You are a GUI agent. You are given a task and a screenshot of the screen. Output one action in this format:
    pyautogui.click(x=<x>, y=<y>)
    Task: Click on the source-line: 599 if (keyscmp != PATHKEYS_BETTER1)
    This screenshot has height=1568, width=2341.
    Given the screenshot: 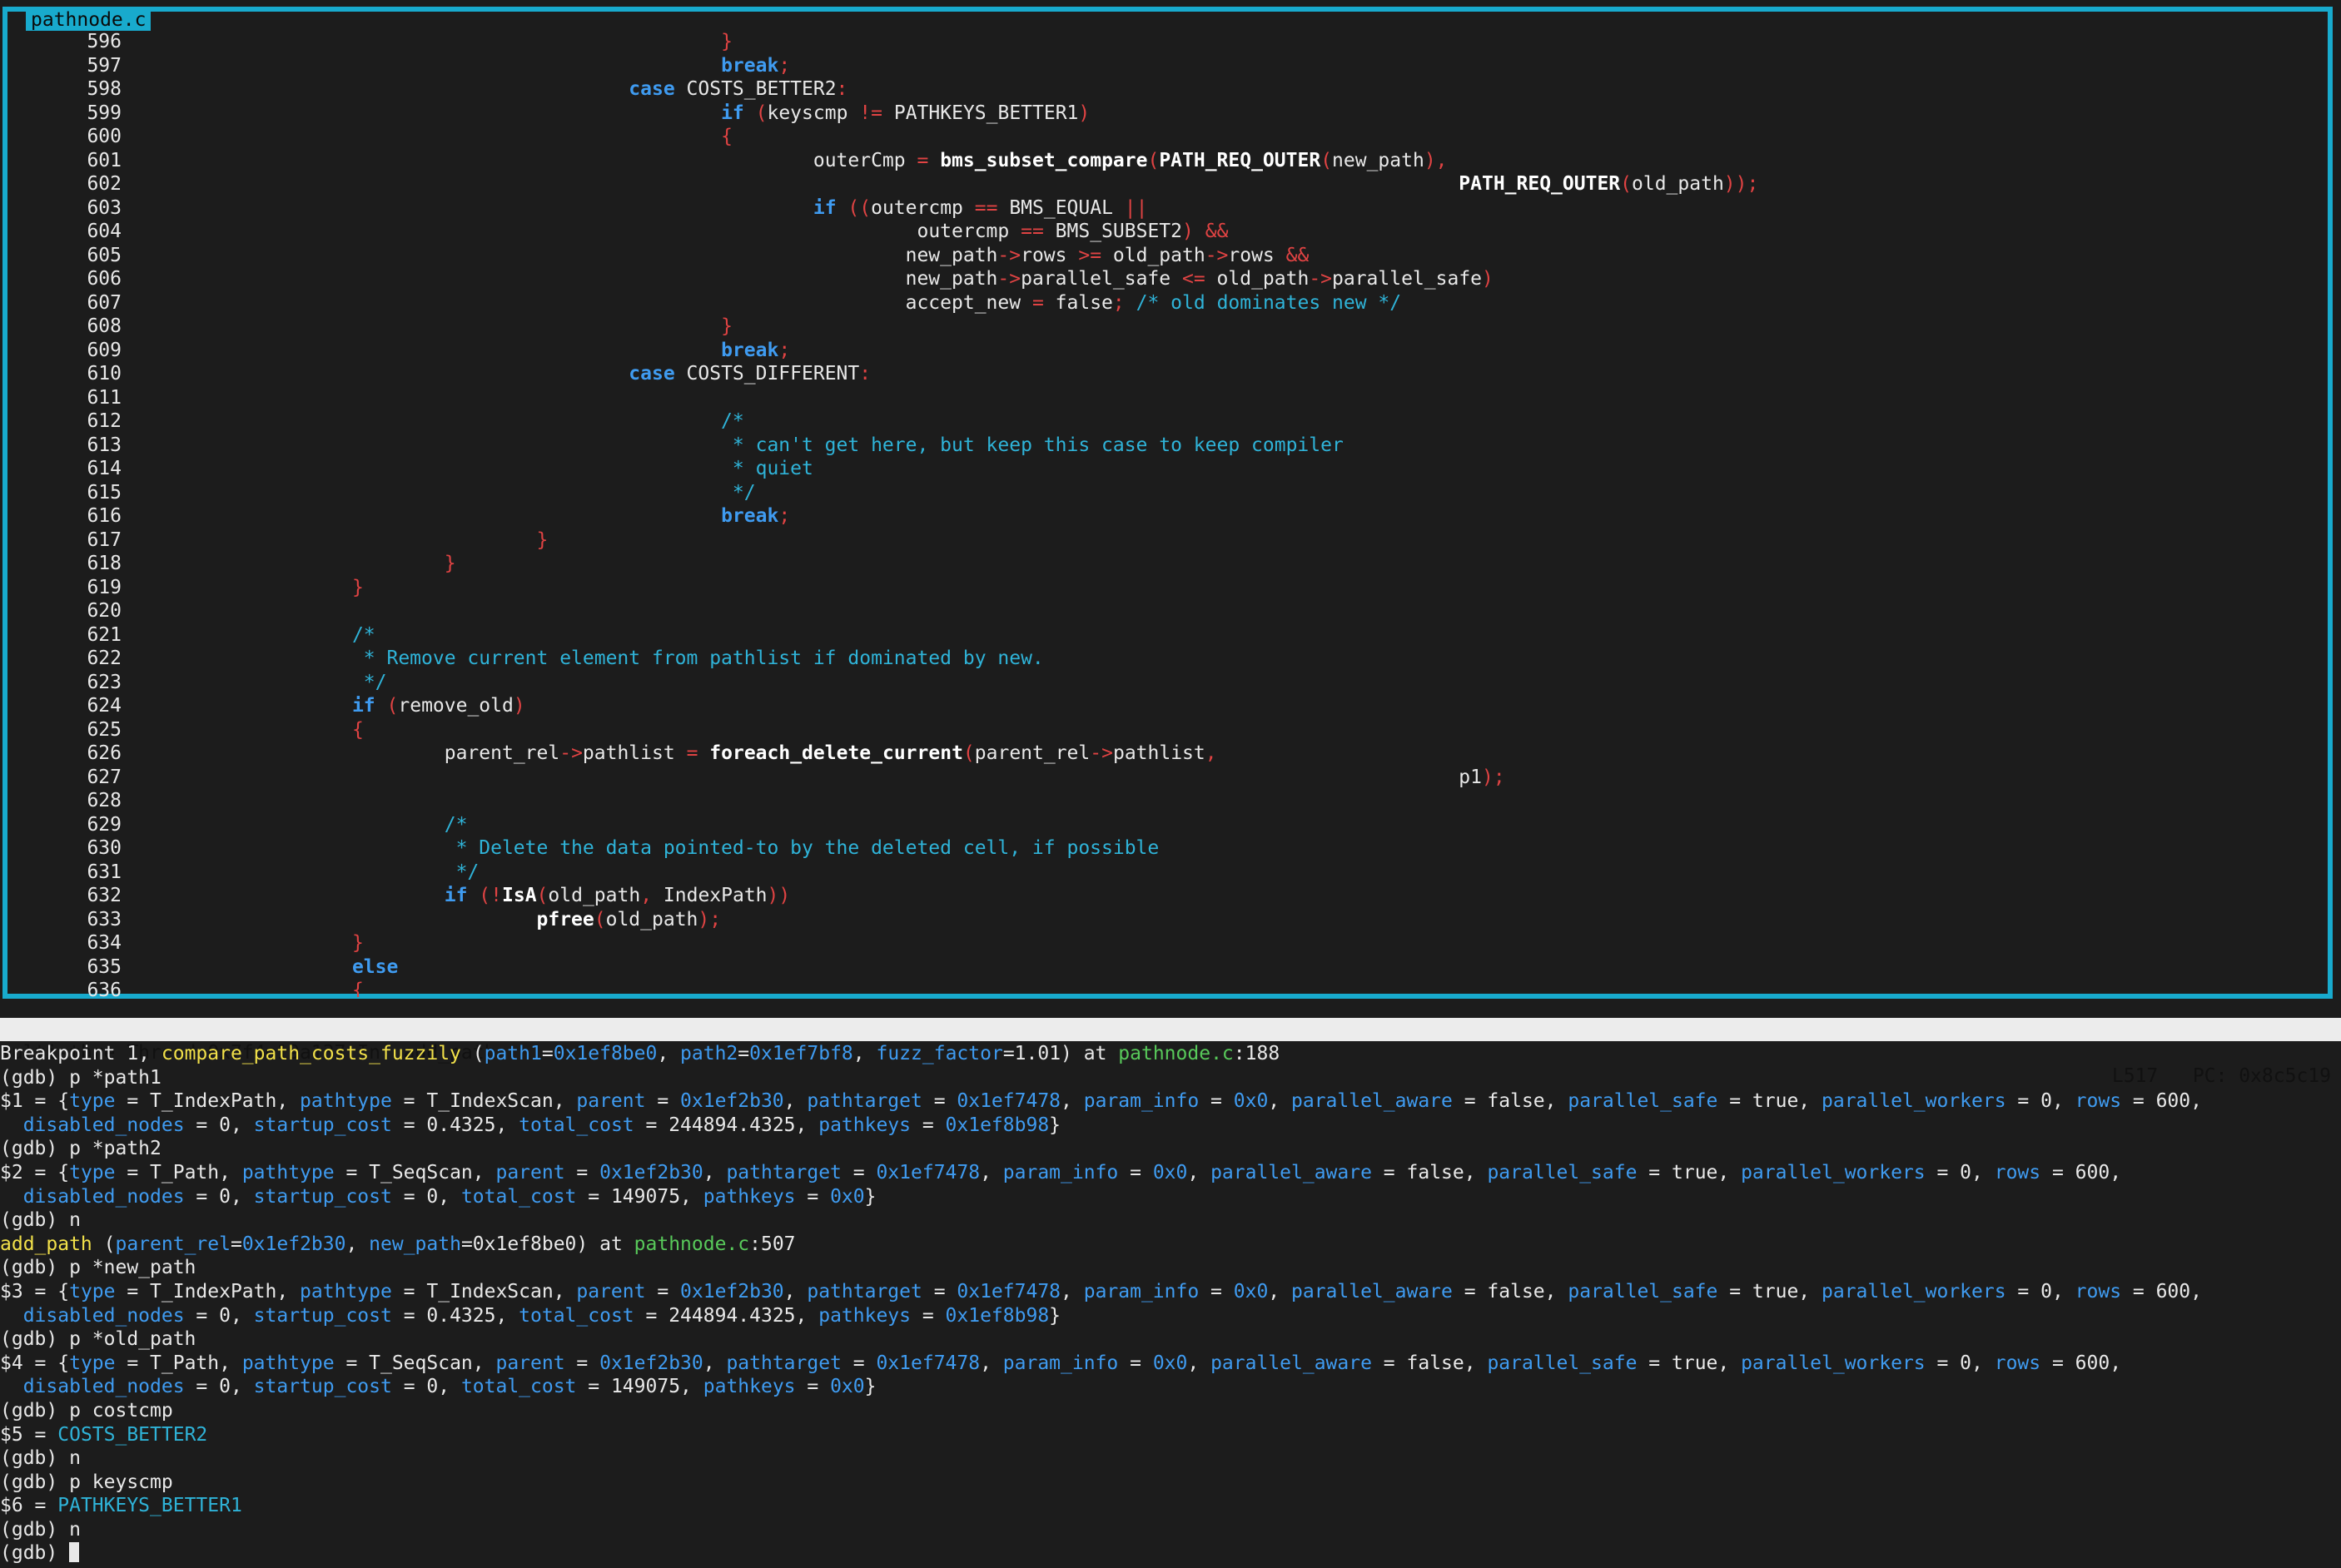 What is the action you would take?
    pyautogui.click(x=1169, y=114)
    